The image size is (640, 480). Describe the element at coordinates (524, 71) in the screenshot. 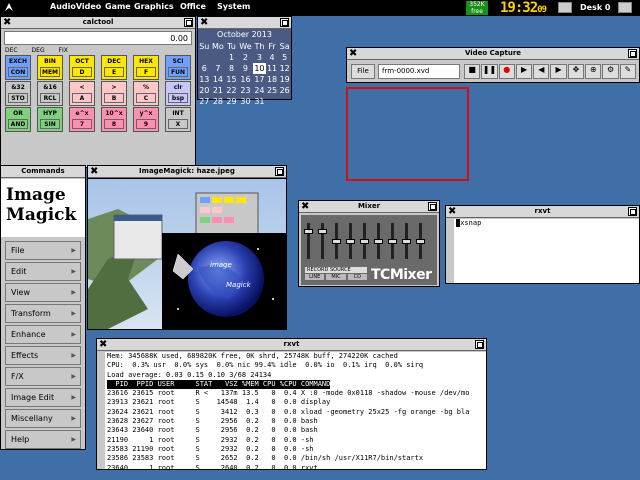

I see `play-icon: ▶` at that location.